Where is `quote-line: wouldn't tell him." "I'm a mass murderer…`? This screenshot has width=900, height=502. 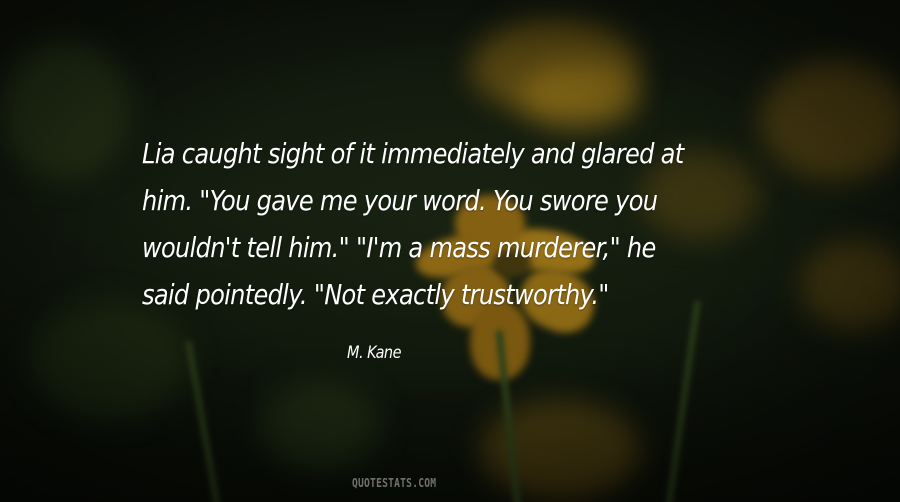
quote-line: wouldn't tell him." "I'm a mass murderer… is located at coordinates (399, 247).